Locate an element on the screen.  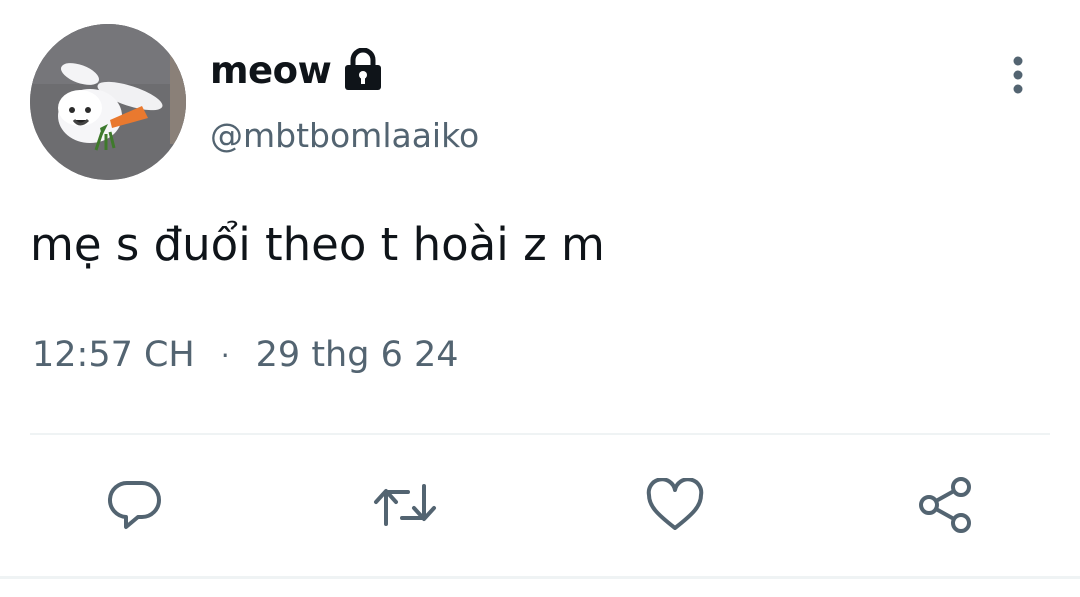
lock-icon is located at coordinates (363, 69).